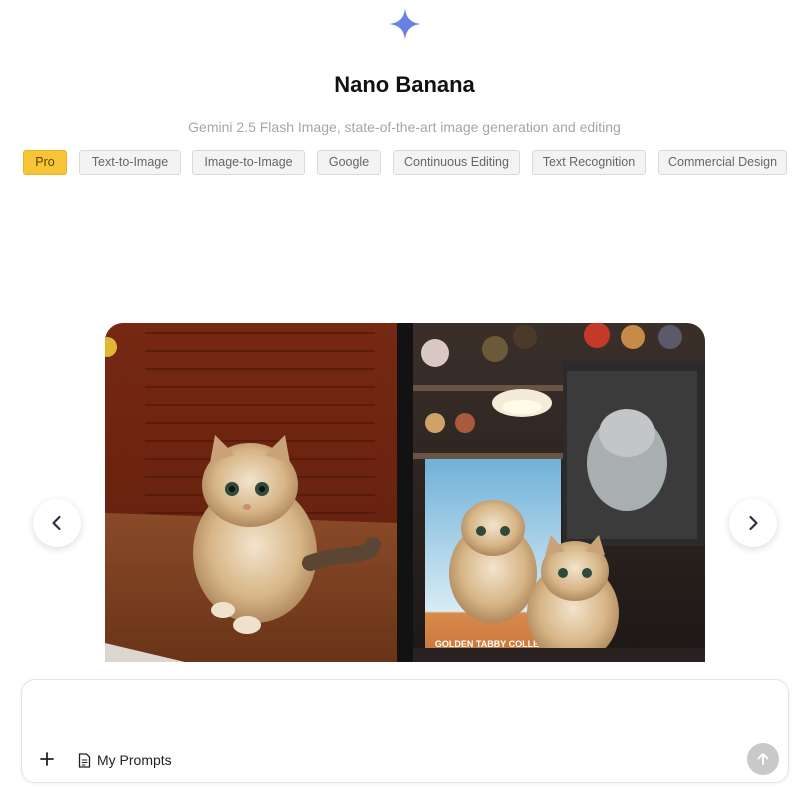 This screenshot has height=790, width=809. What do you see at coordinates (388, 717) in the screenshot?
I see `prompt-input` at bounding box center [388, 717].